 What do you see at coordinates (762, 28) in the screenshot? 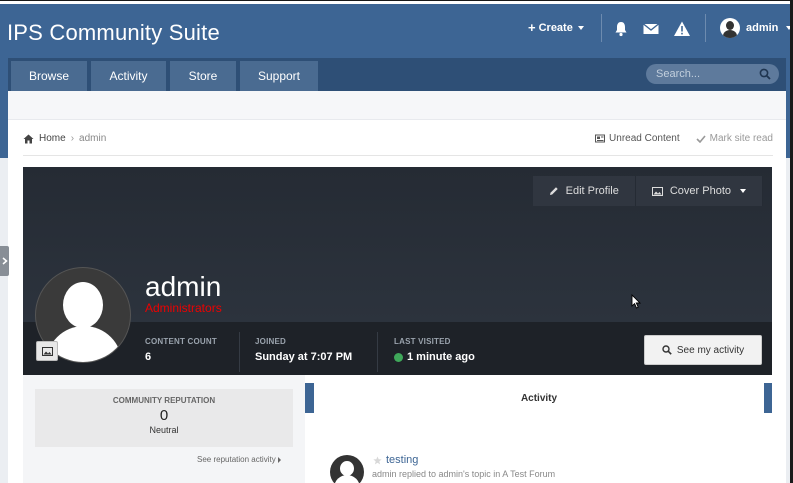
I see `user-menu-label: admin` at bounding box center [762, 28].